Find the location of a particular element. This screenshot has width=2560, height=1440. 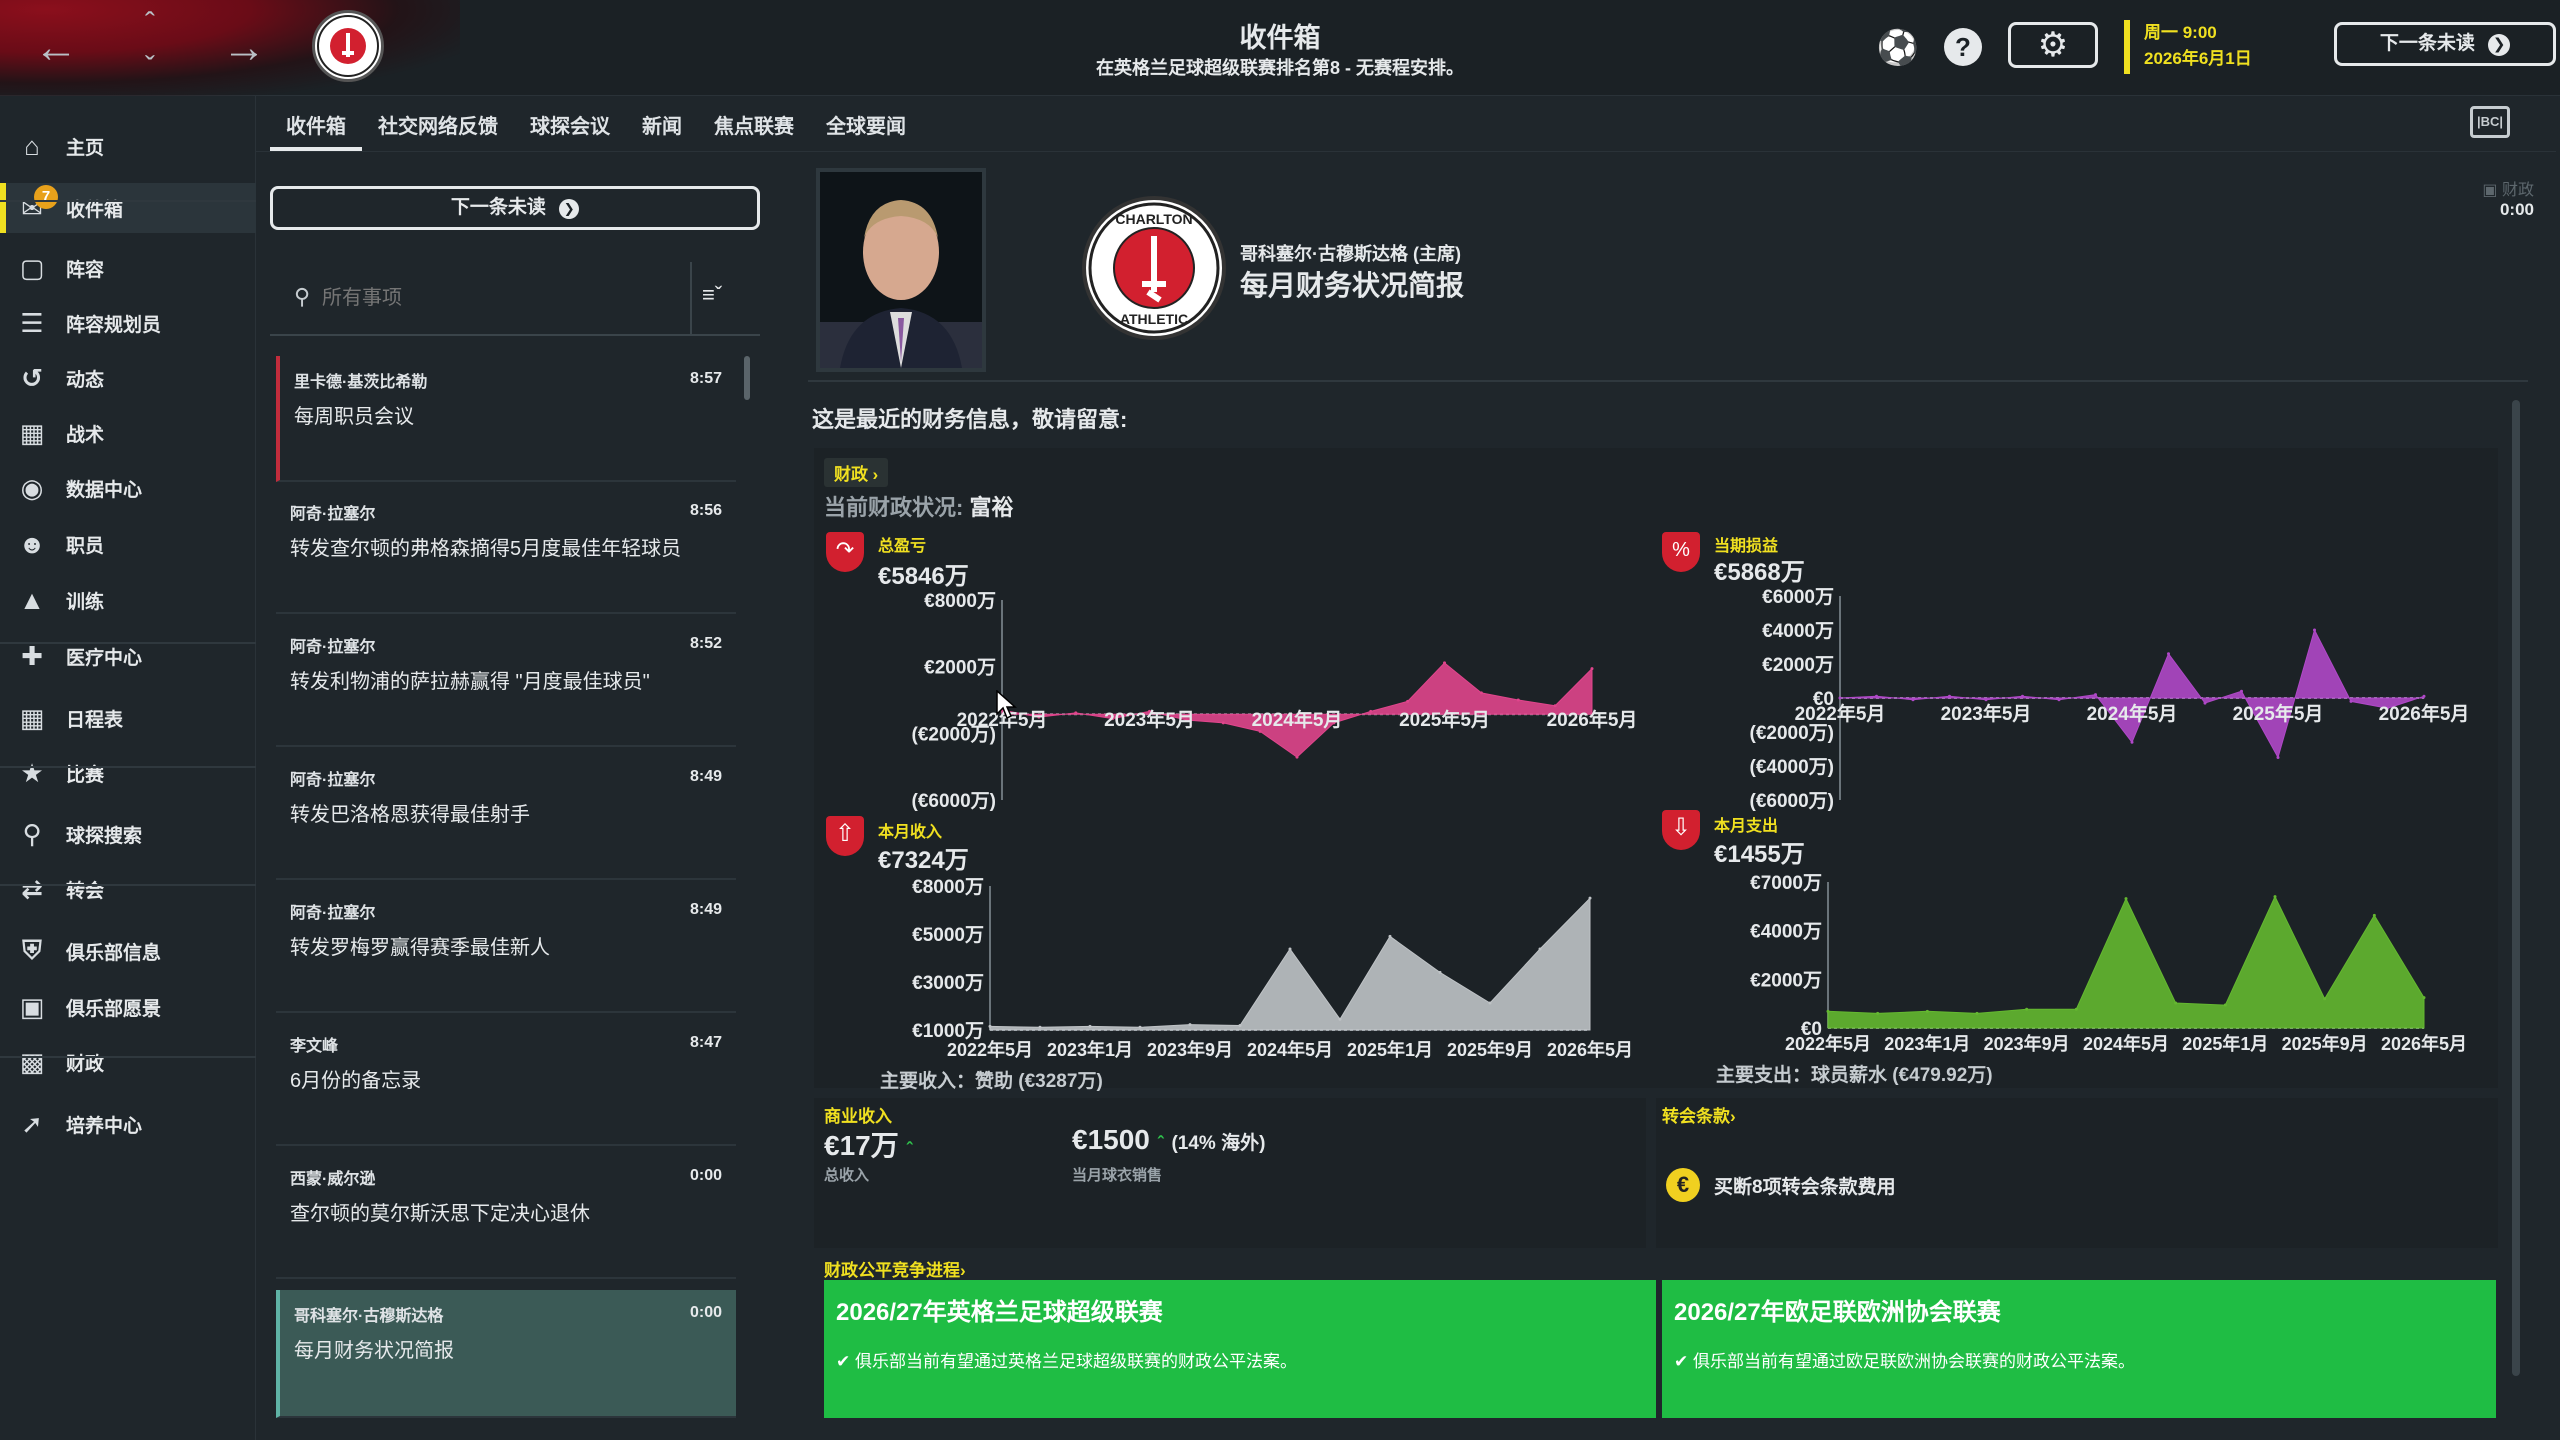

sidebar-item-finances: ▩ 财政 is located at coordinates (128, 1062).